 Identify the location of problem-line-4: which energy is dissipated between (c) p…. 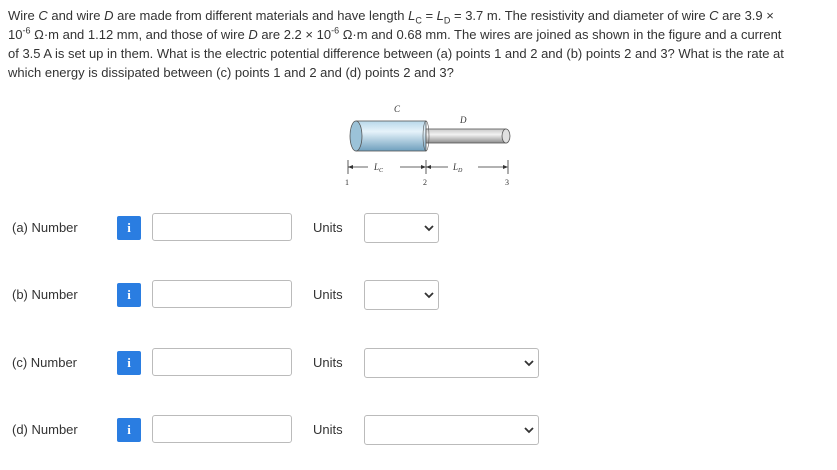
(231, 72).